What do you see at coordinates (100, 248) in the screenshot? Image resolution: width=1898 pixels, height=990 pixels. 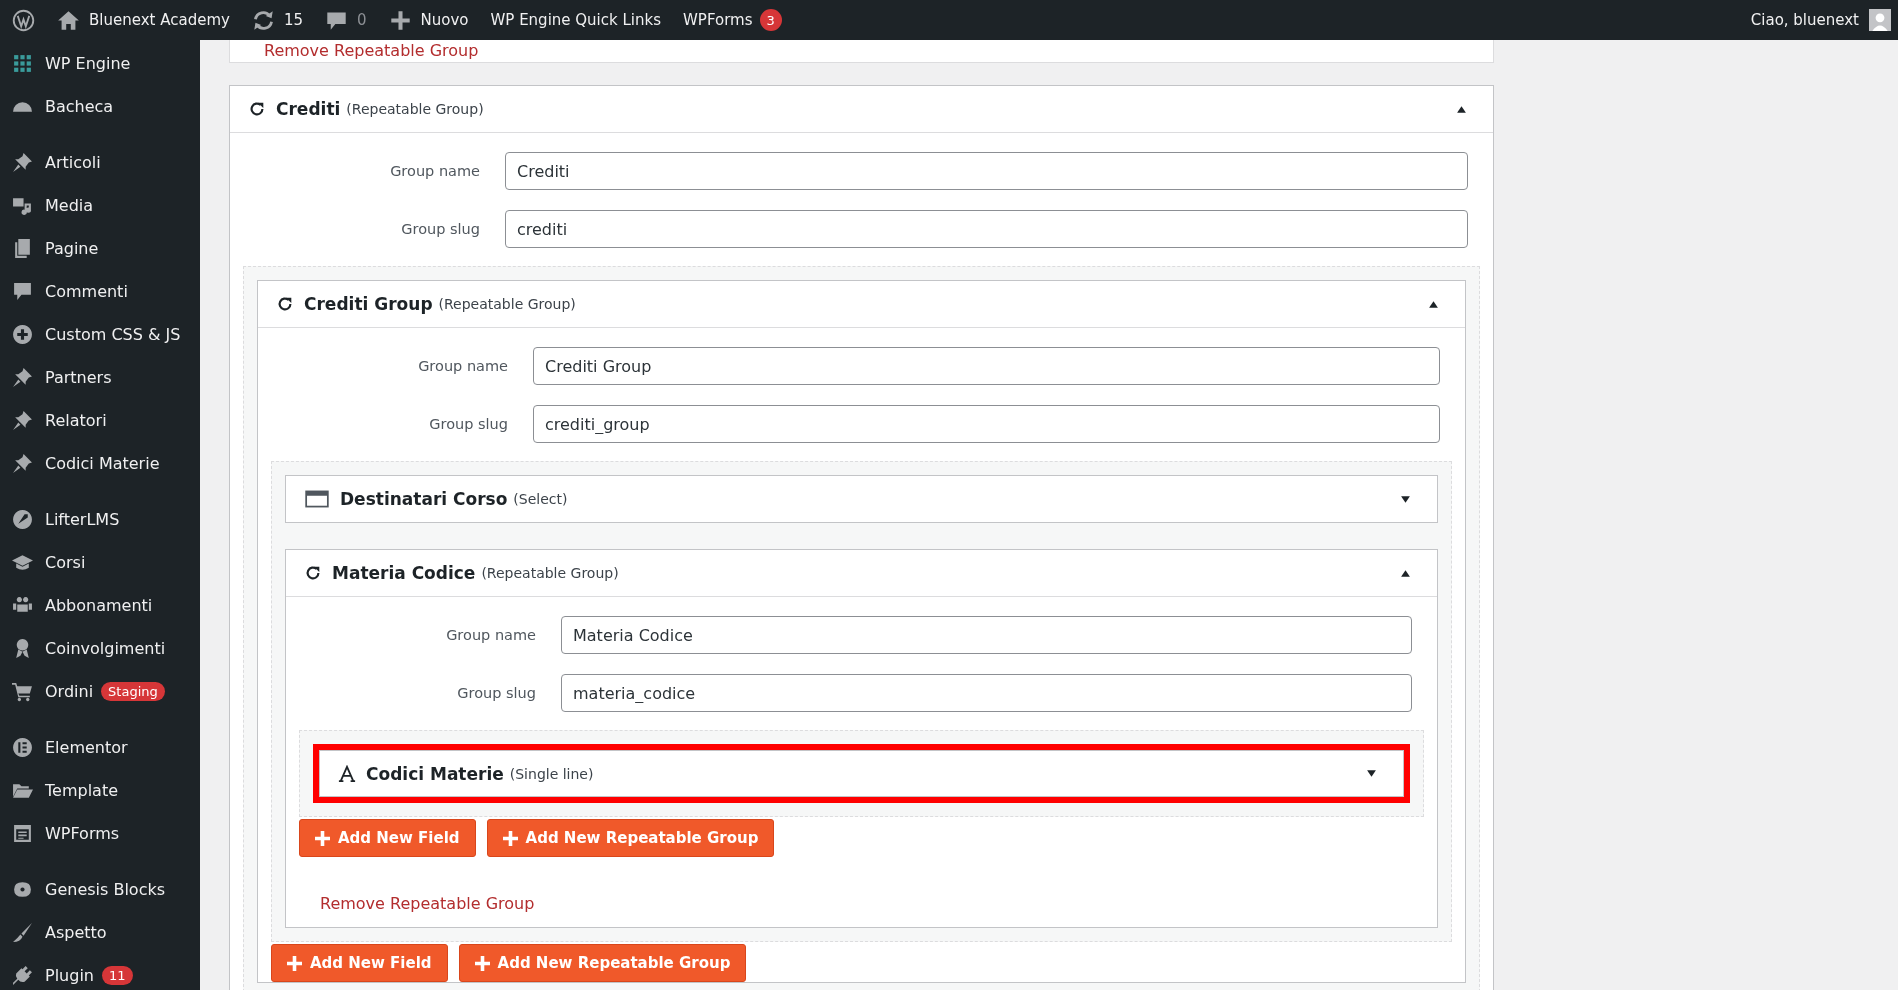 I see `sidebar-item: Pagine` at bounding box center [100, 248].